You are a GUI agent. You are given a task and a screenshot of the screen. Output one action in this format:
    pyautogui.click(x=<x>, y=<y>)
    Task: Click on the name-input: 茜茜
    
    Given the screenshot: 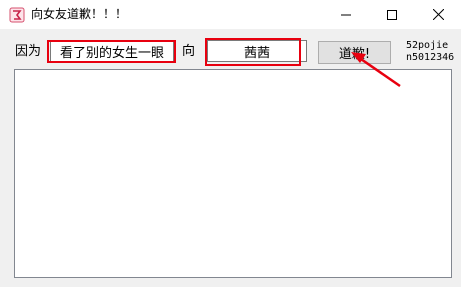 What is the action you would take?
    pyautogui.click(x=257, y=51)
    